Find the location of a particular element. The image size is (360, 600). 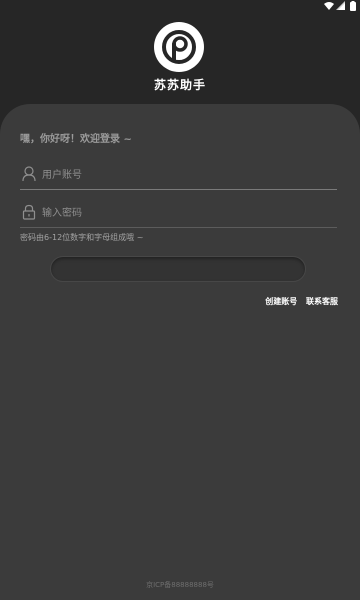

app-logo is located at coordinates (179, 47).